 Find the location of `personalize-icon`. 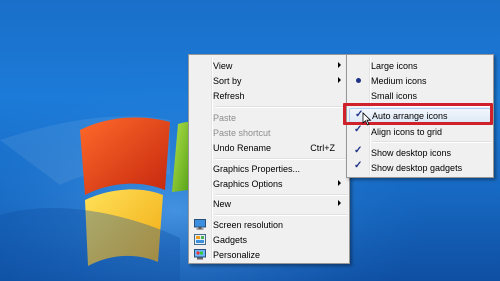

personalize-icon is located at coordinates (200, 254).